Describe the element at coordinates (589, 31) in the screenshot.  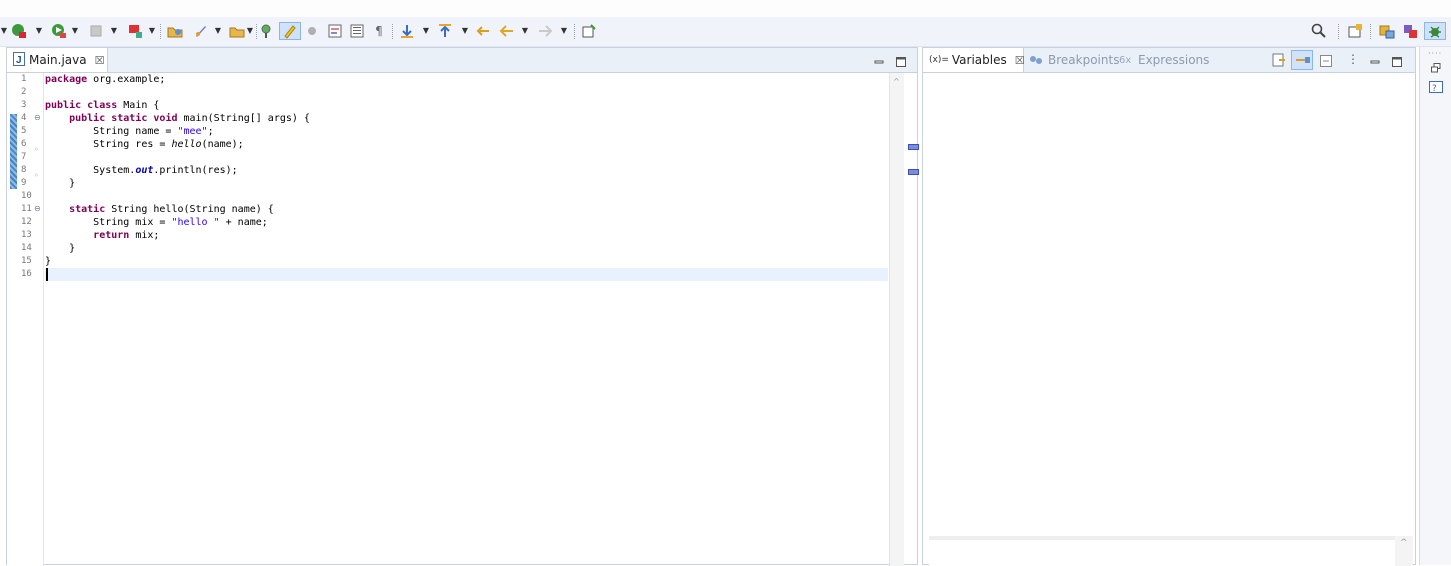
I see `pin-editor-icon` at that location.